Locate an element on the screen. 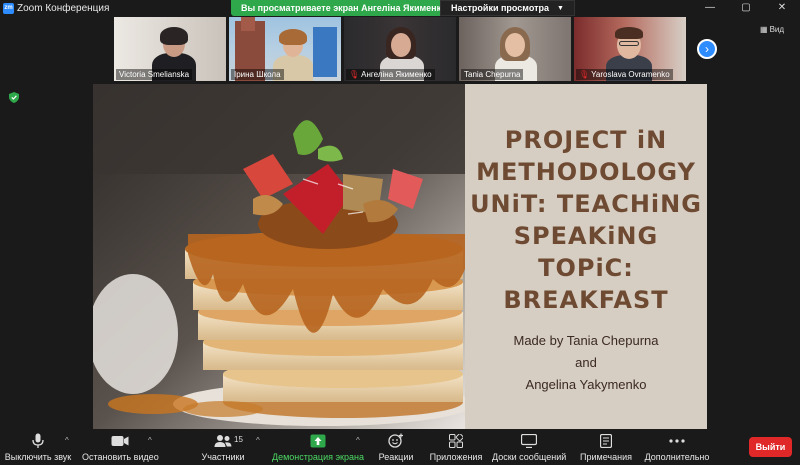  more-button: Дополнительно is located at coordinates (677, 447).